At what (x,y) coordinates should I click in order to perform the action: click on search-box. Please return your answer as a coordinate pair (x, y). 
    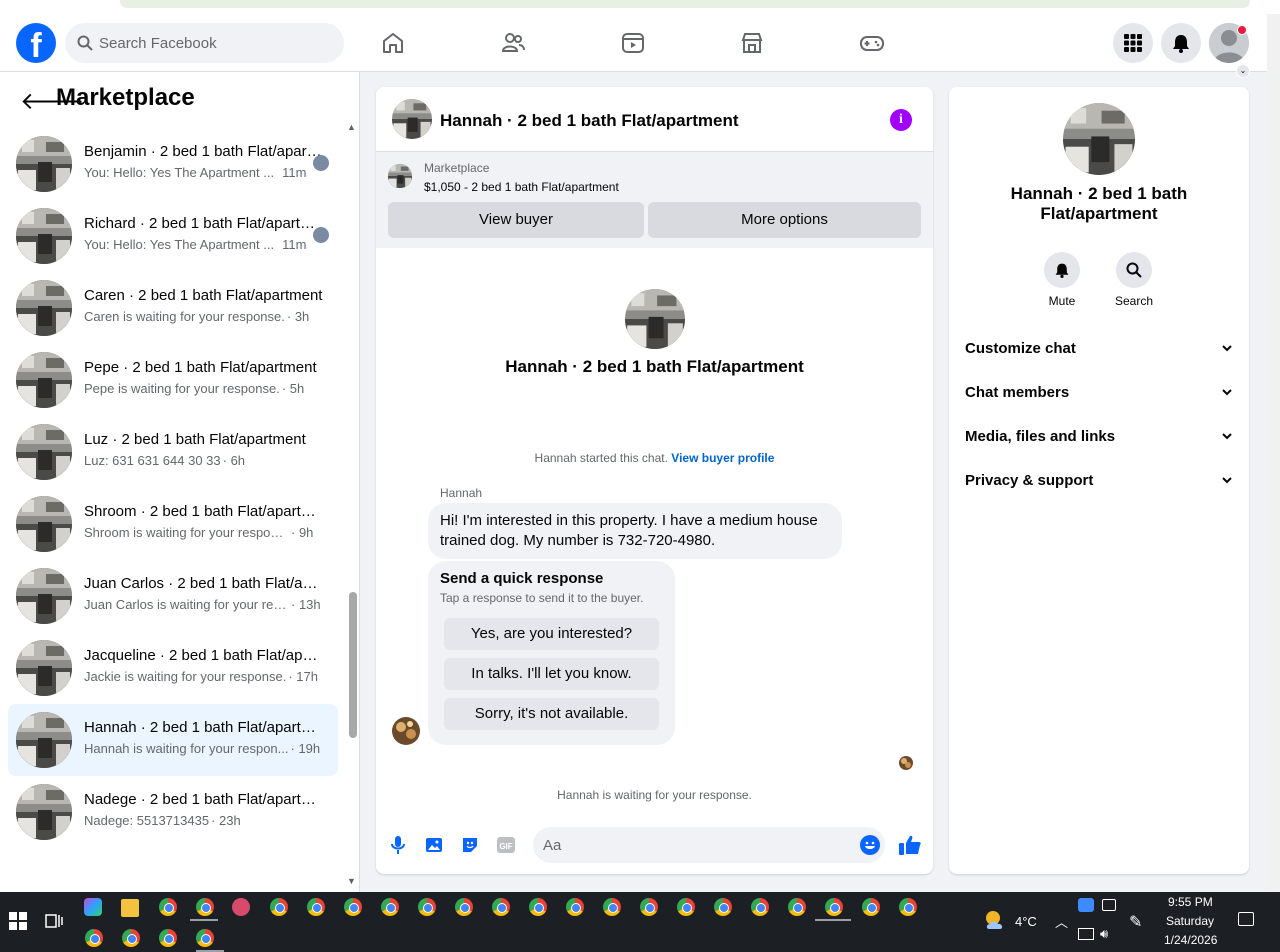
    Looking at the image, I should click on (204, 43).